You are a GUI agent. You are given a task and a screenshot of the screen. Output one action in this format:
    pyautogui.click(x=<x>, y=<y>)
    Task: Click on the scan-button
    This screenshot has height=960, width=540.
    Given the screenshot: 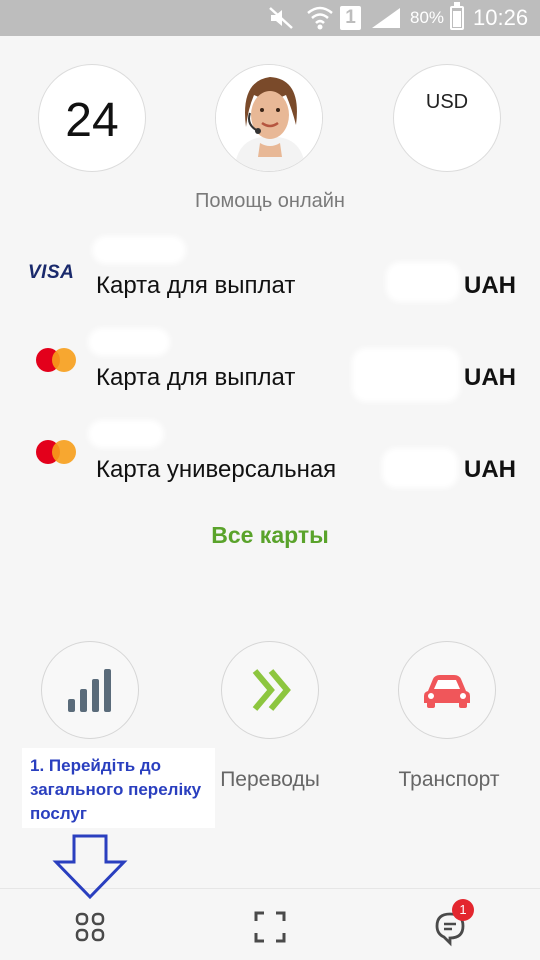 What is the action you would take?
    pyautogui.click(x=270, y=927)
    